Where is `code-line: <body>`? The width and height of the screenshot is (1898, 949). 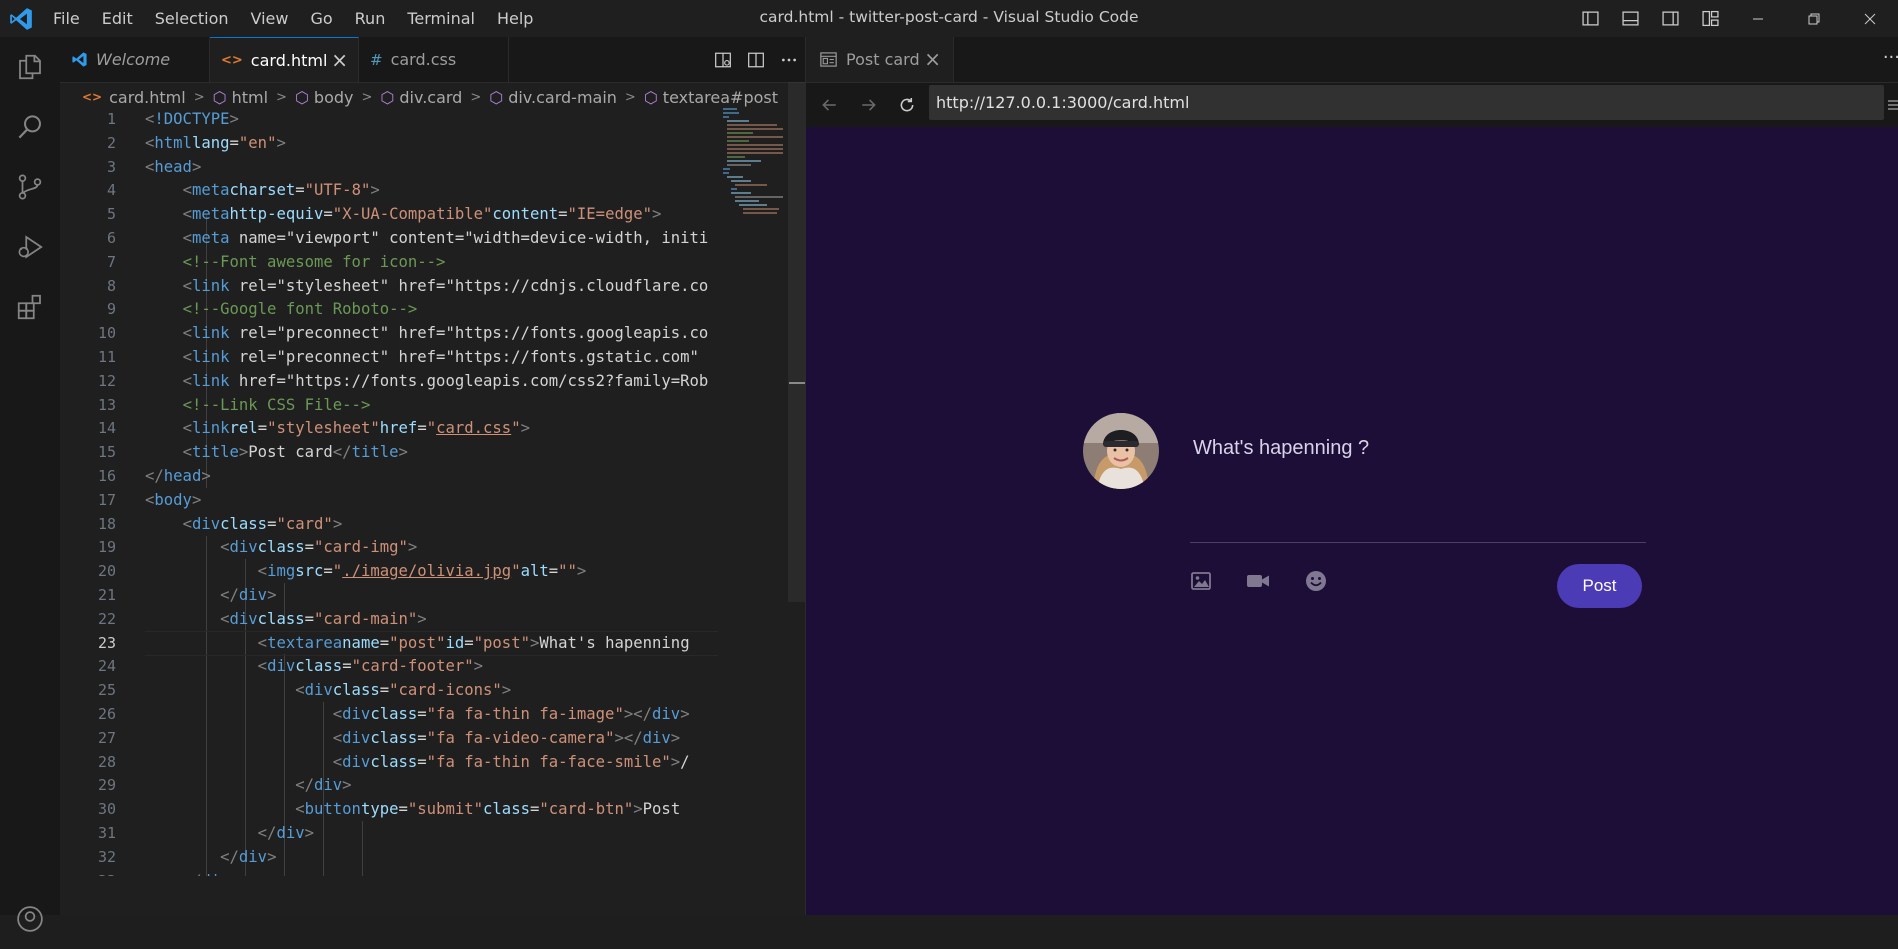
code-line: <body> is located at coordinates (173, 499).